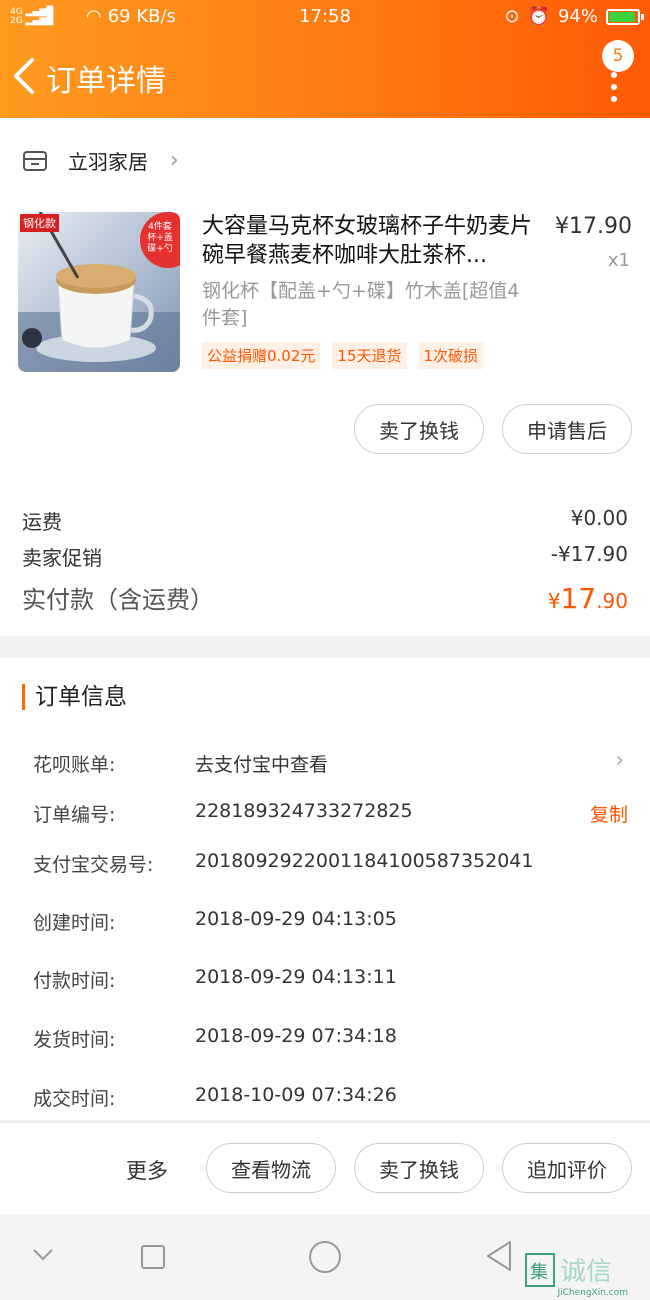 This screenshot has width=650, height=1300. What do you see at coordinates (296, 977) in the screenshot?
I see `paid-time: 2018-09-29 04:13:11` at bounding box center [296, 977].